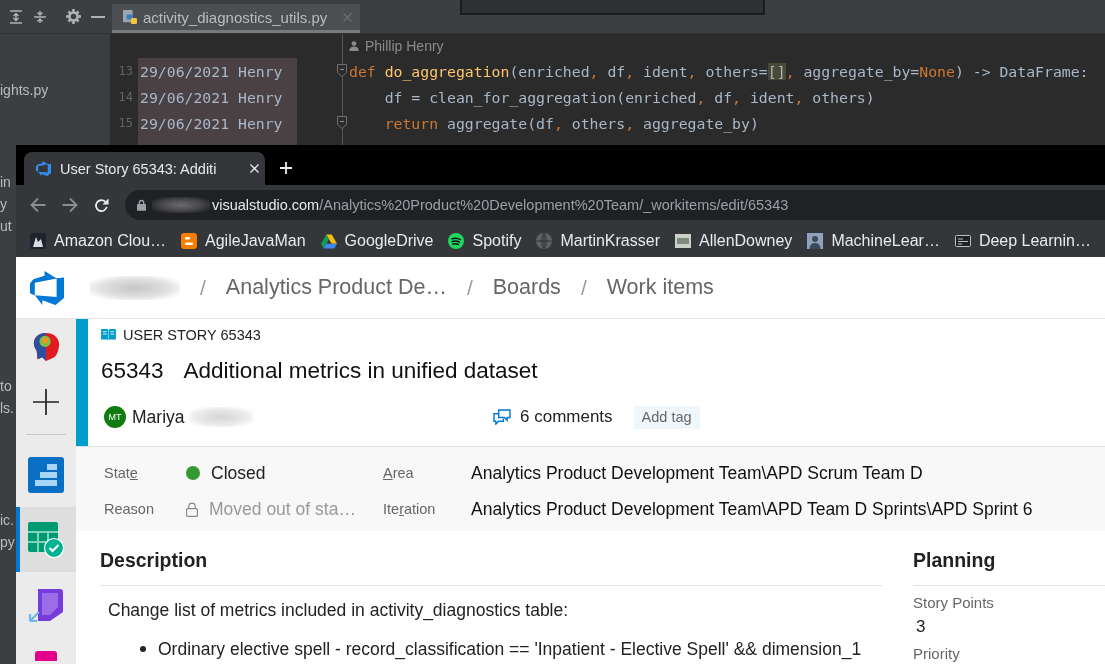 This screenshot has height=664, width=1105. I want to click on field-label: State, so click(121, 473).